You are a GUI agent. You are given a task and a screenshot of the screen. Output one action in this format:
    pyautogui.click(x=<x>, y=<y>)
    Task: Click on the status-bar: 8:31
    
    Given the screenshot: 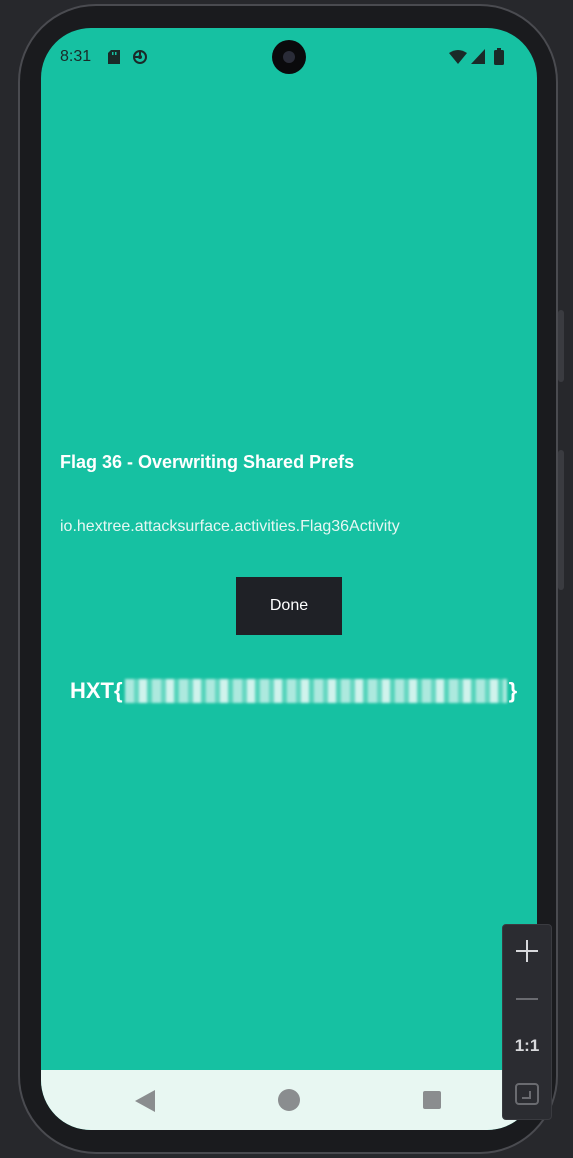 What is the action you would take?
    pyautogui.click(x=289, y=58)
    